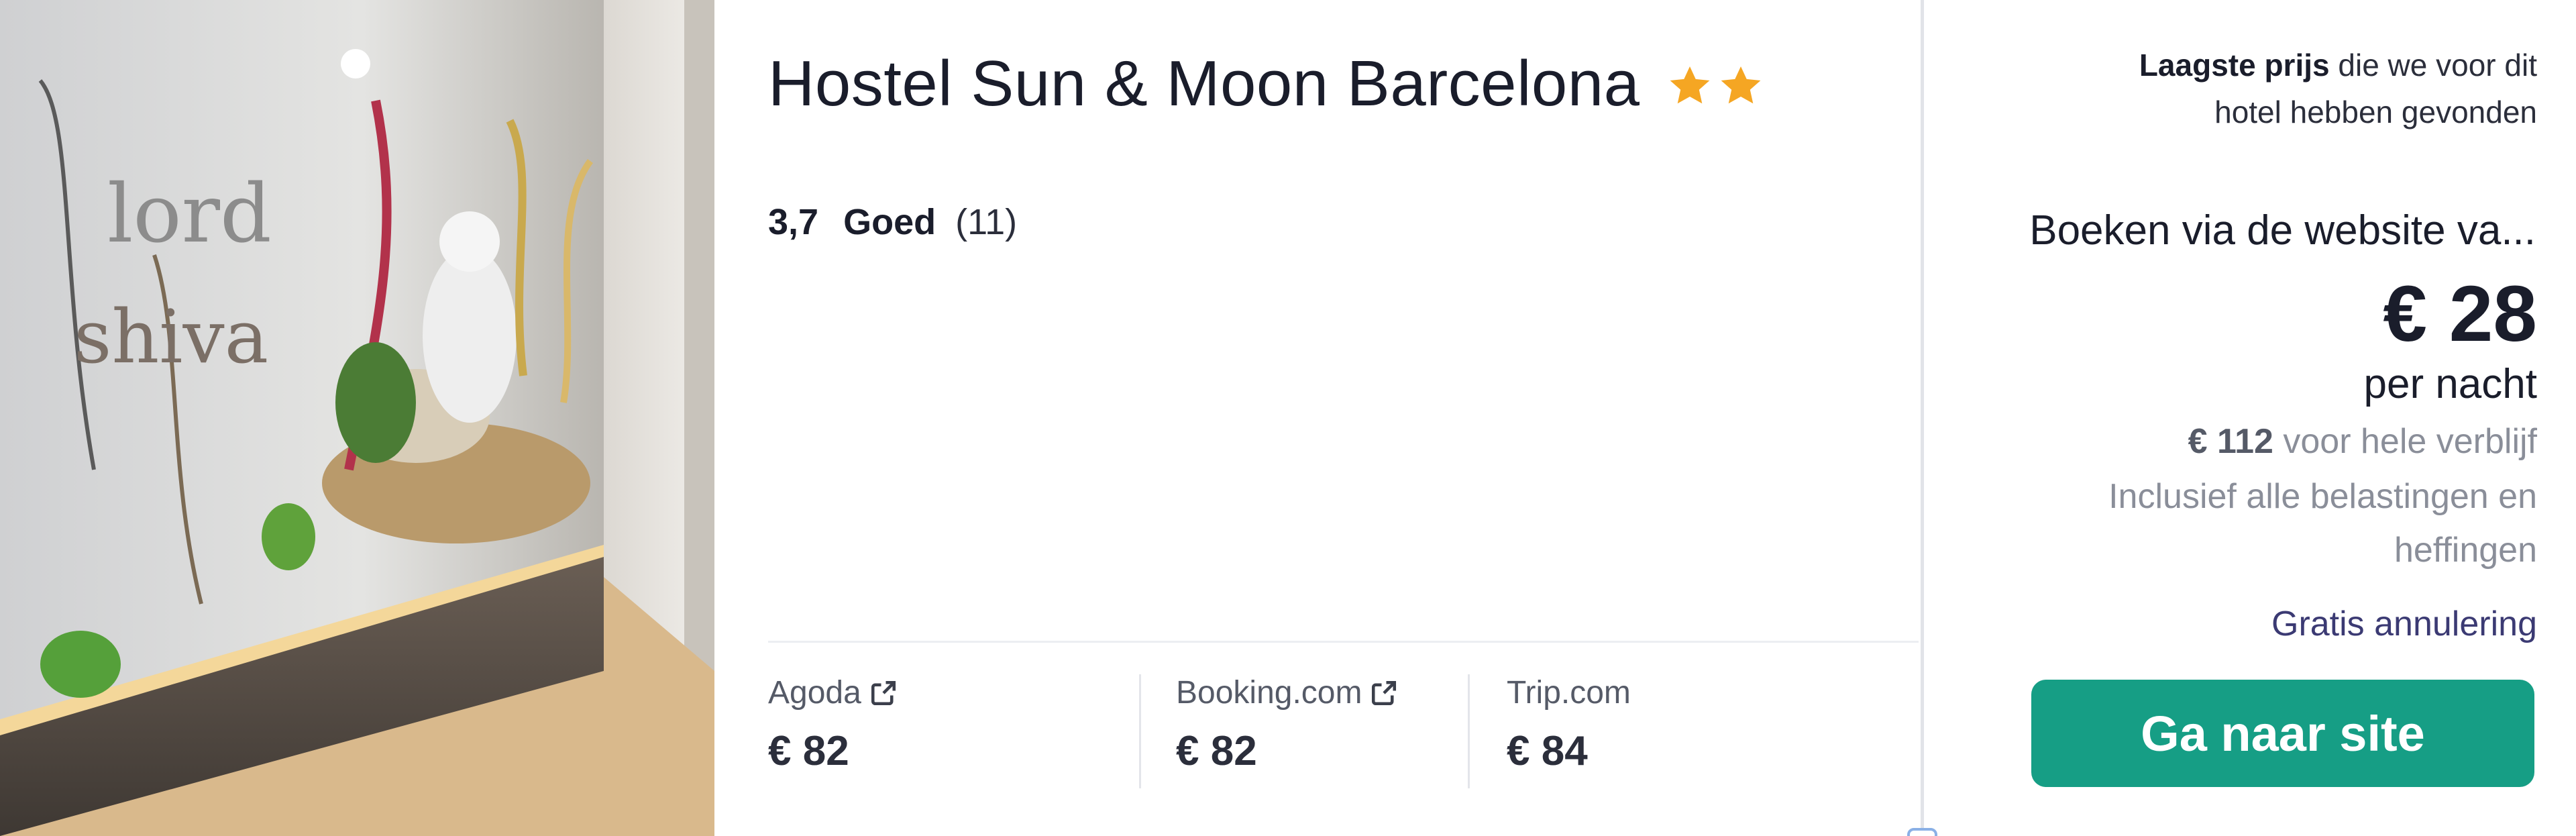  What do you see at coordinates (793, 222) in the screenshot?
I see `rating-score: 3,7` at bounding box center [793, 222].